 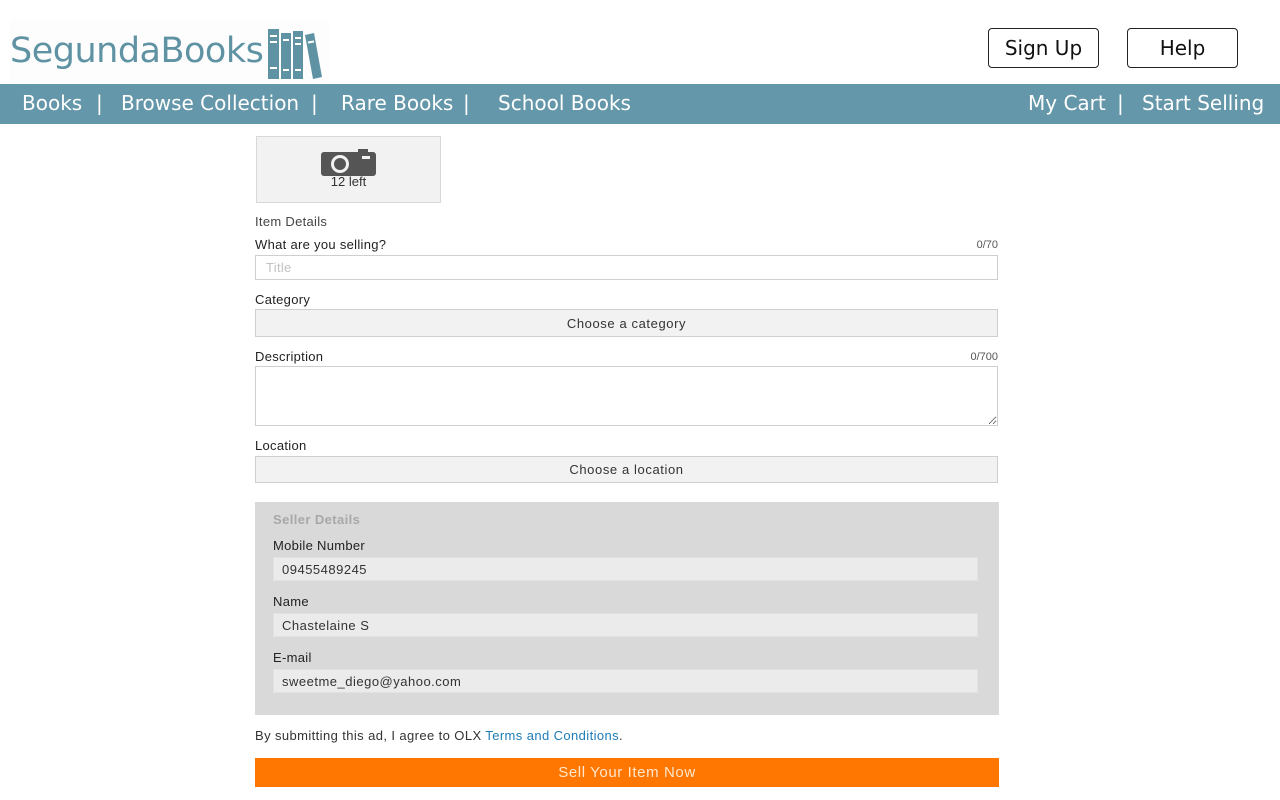 What do you see at coordinates (1203, 104) in the screenshot?
I see `nav-start-selling: Start Selling` at bounding box center [1203, 104].